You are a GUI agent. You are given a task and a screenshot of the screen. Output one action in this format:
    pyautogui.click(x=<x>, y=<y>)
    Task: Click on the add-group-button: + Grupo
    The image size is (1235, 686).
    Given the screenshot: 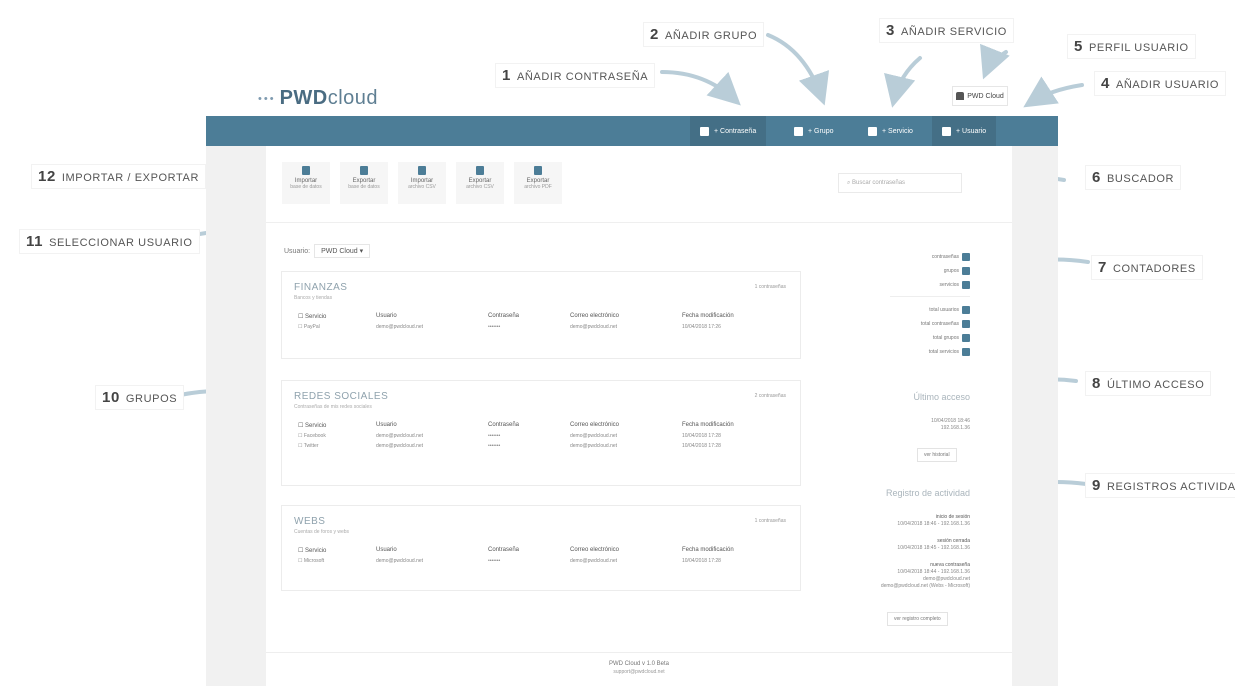 What is the action you would take?
    pyautogui.click(x=814, y=131)
    